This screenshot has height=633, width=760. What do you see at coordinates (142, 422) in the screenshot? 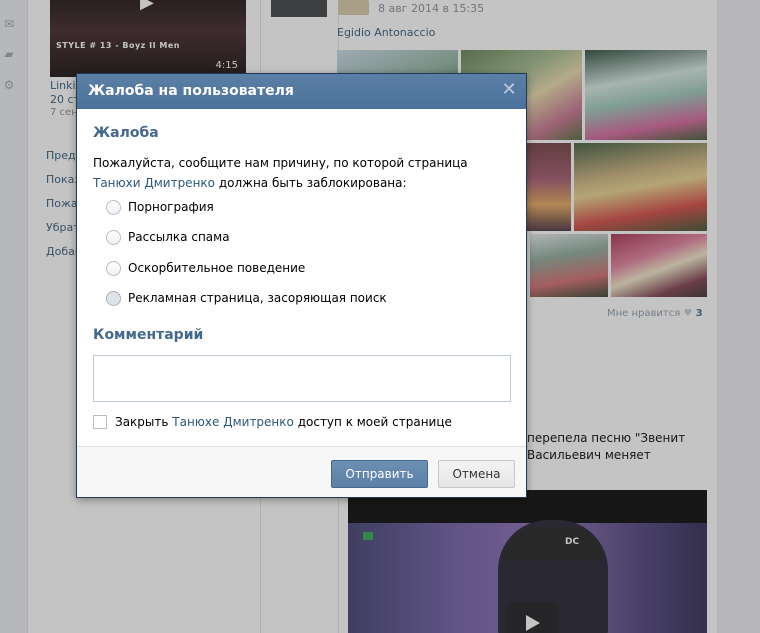
I see `block-access-text: Закрыть` at bounding box center [142, 422].